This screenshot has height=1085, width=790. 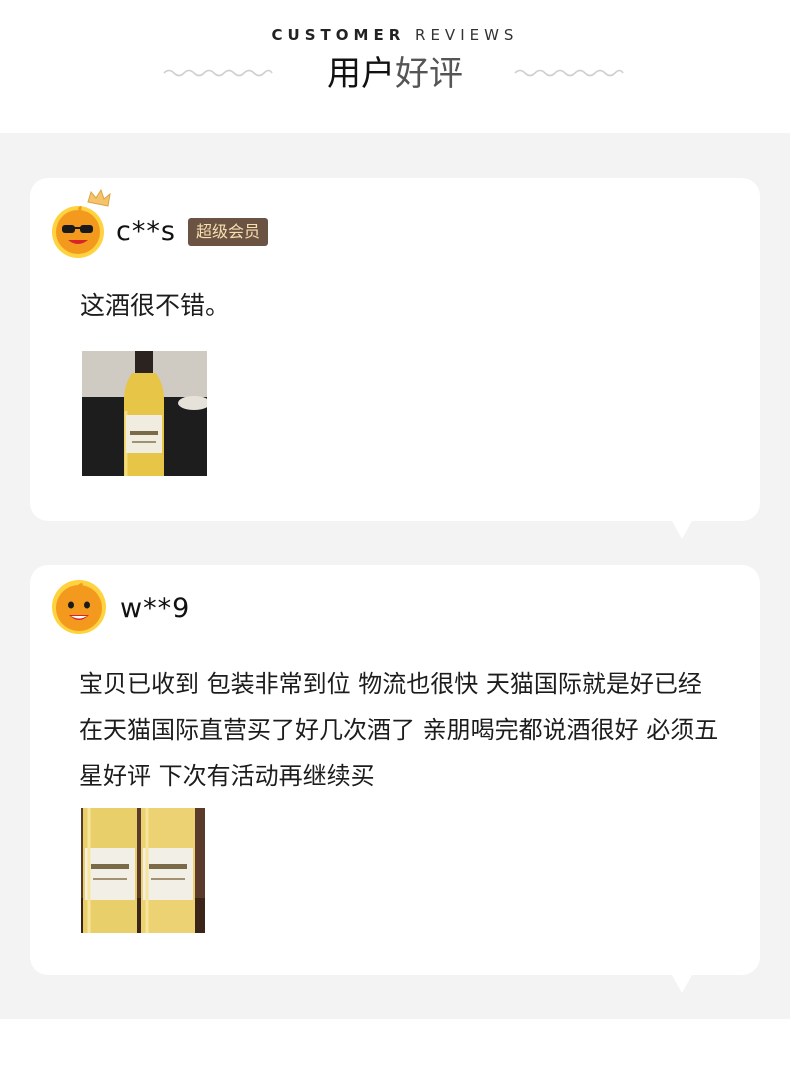 I want to click on reviewer-username: w**9, so click(x=155, y=608).